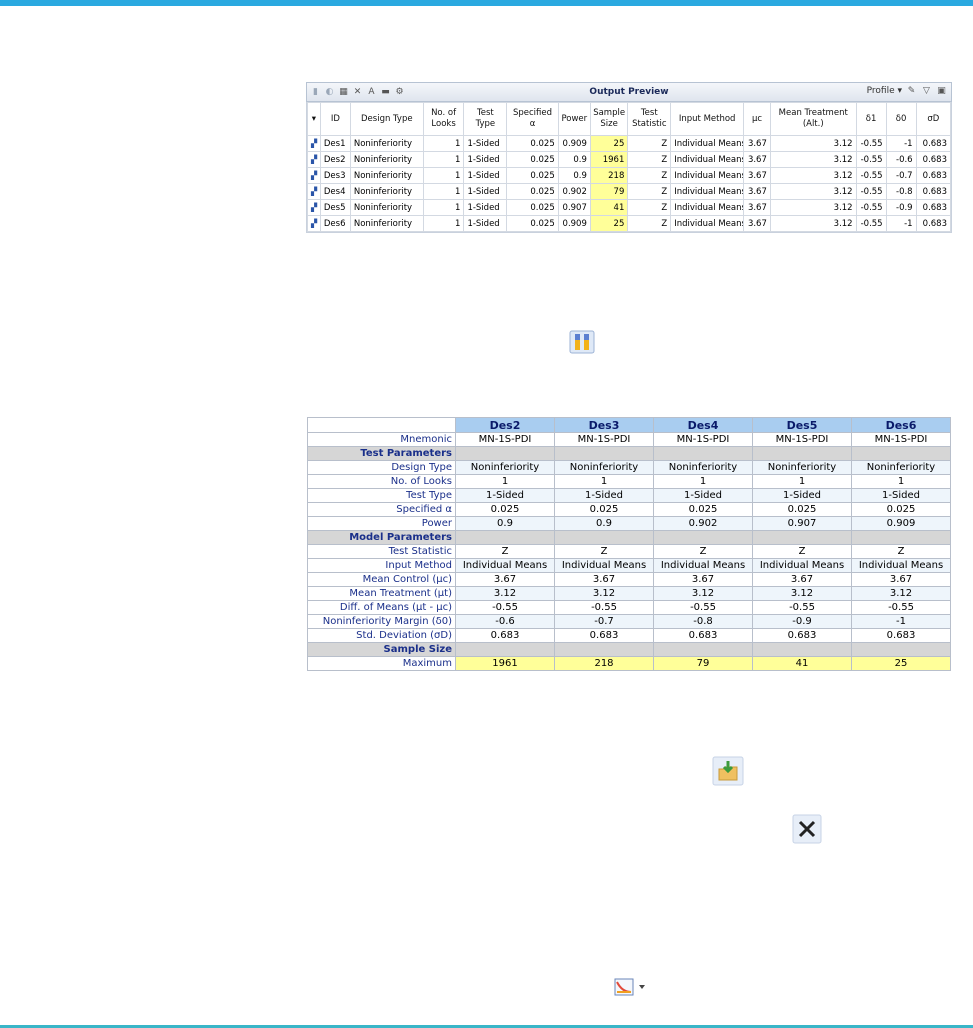 The height and width of the screenshot is (1028, 973). I want to click on row-label: Mnemonic, so click(381, 439).